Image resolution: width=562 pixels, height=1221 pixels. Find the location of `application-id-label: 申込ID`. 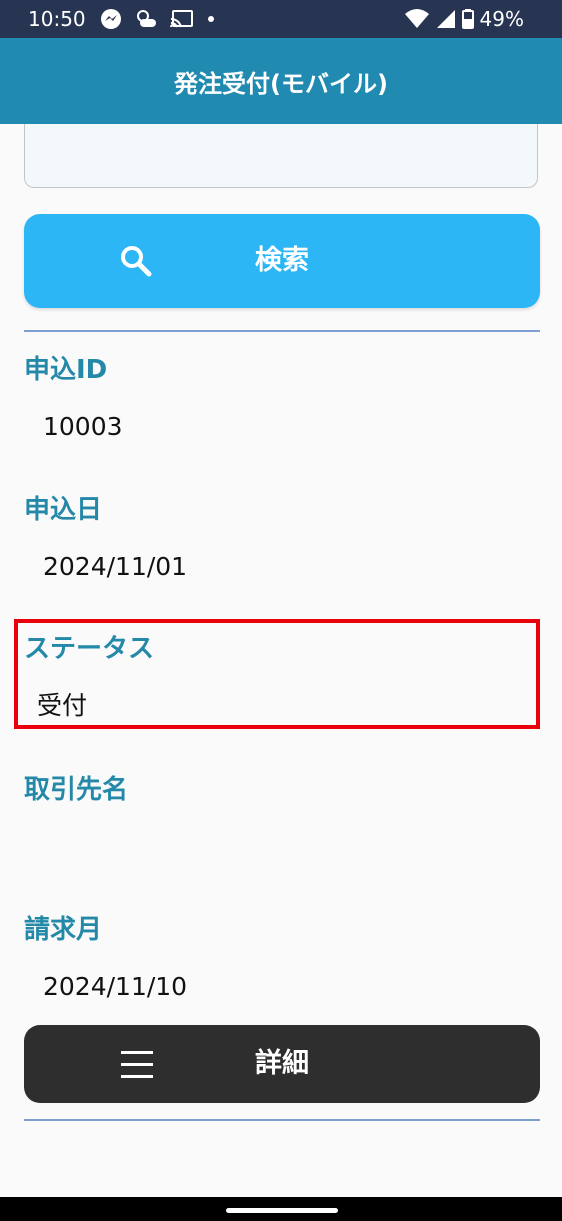

application-id-label: 申込ID is located at coordinates (66, 370).